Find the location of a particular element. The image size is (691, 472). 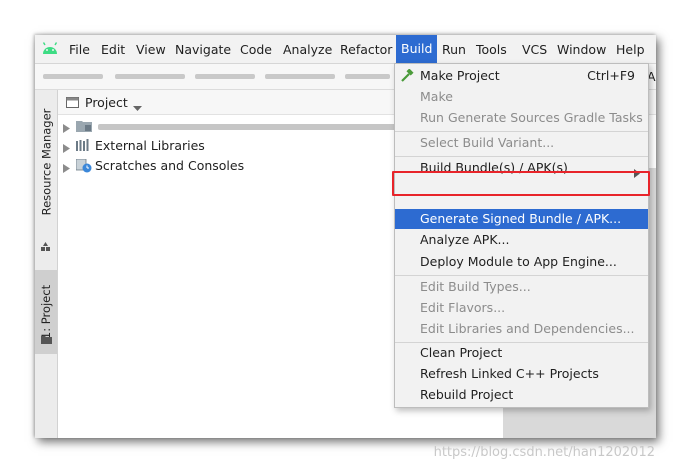

tree-row-label: External Libraries is located at coordinates (150, 145).